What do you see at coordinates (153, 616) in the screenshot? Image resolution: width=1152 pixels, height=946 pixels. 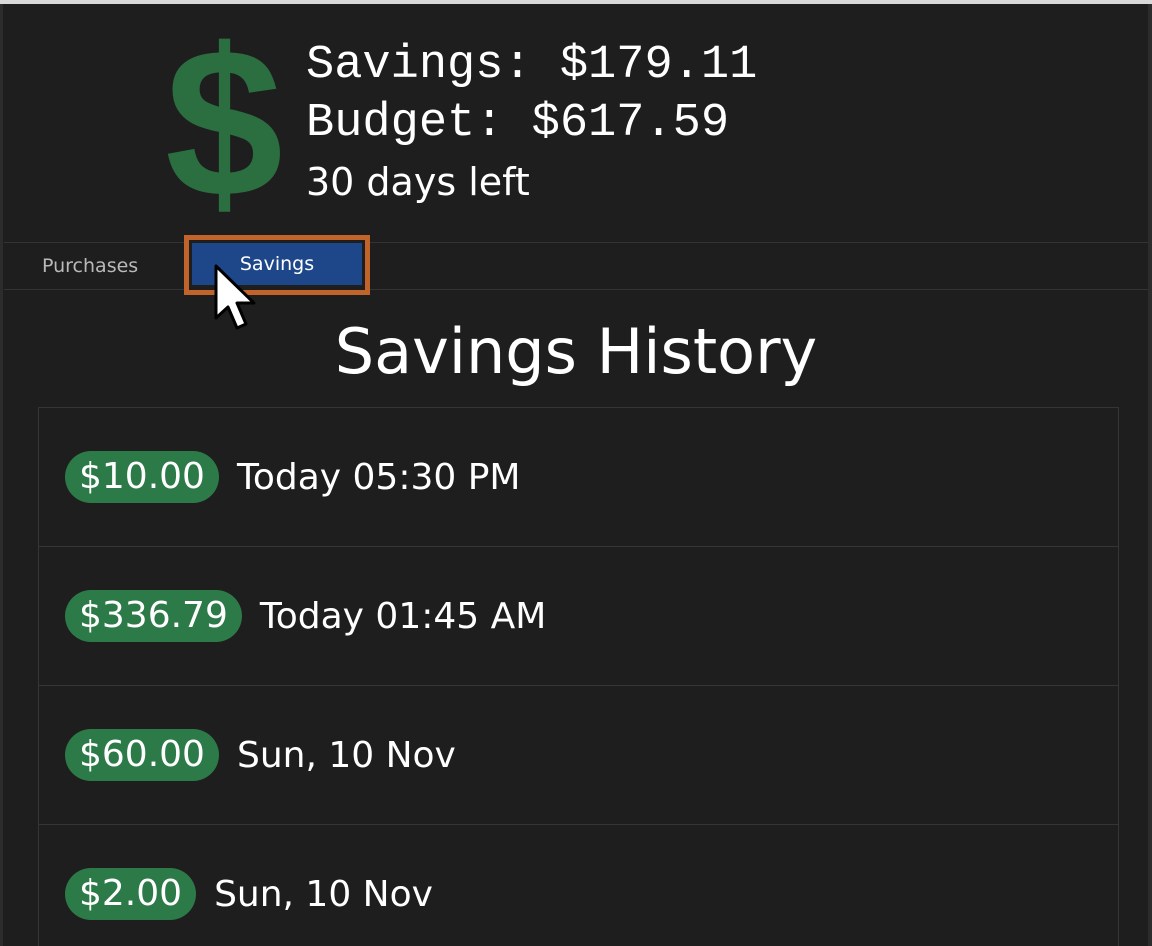 I see `amount-badge: $336.79` at bounding box center [153, 616].